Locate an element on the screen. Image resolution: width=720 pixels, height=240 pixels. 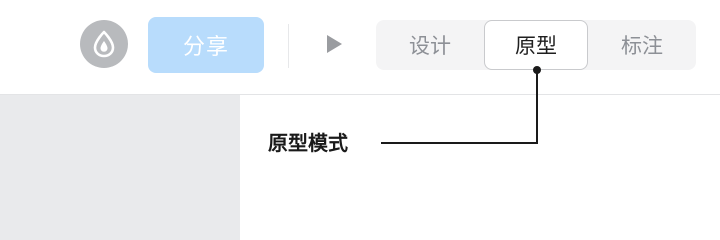
tab-annotation: 标注 is located at coordinates (642, 45).